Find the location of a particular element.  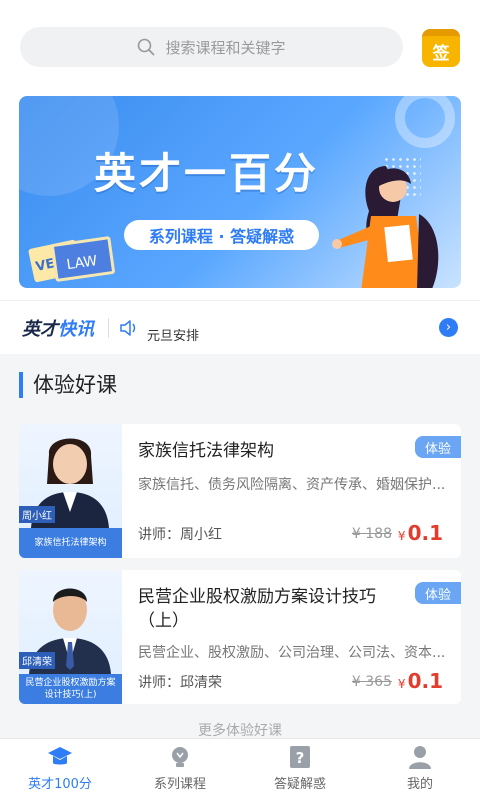

thumbnail-name: 周小红 is located at coordinates (37, 514).